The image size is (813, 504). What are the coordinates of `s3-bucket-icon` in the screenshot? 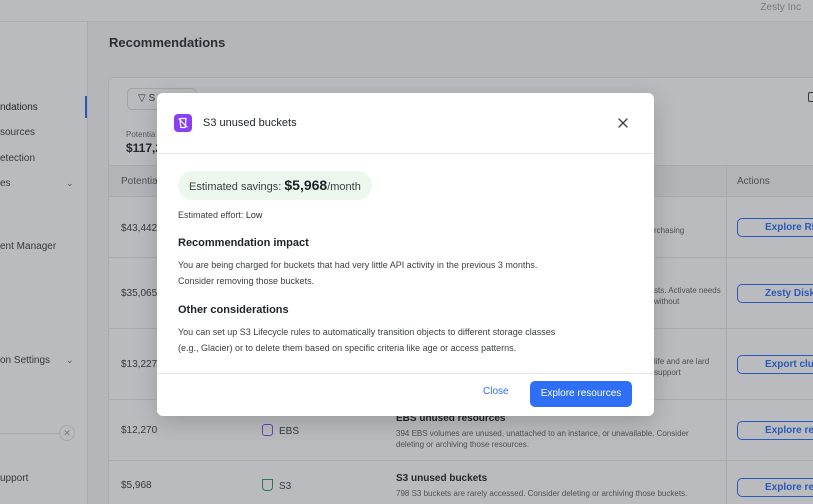 It's located at (183, 123).